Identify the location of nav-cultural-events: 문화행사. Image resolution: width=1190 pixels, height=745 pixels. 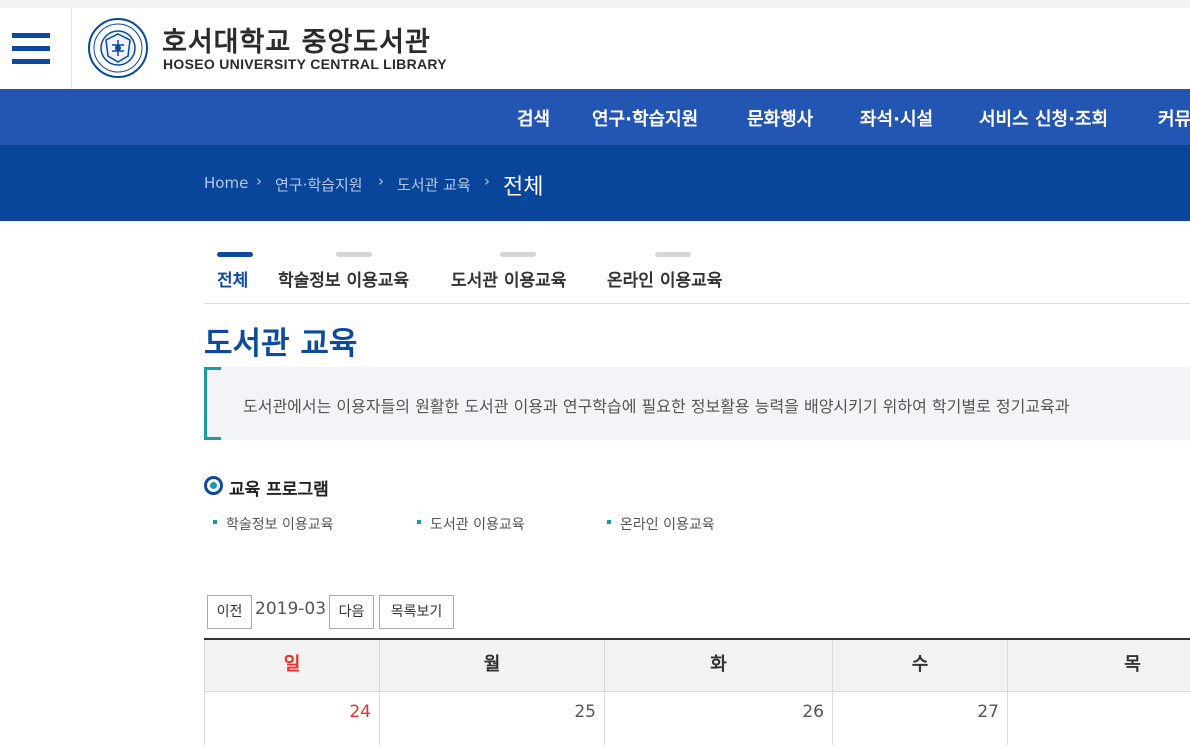
(780, 118).